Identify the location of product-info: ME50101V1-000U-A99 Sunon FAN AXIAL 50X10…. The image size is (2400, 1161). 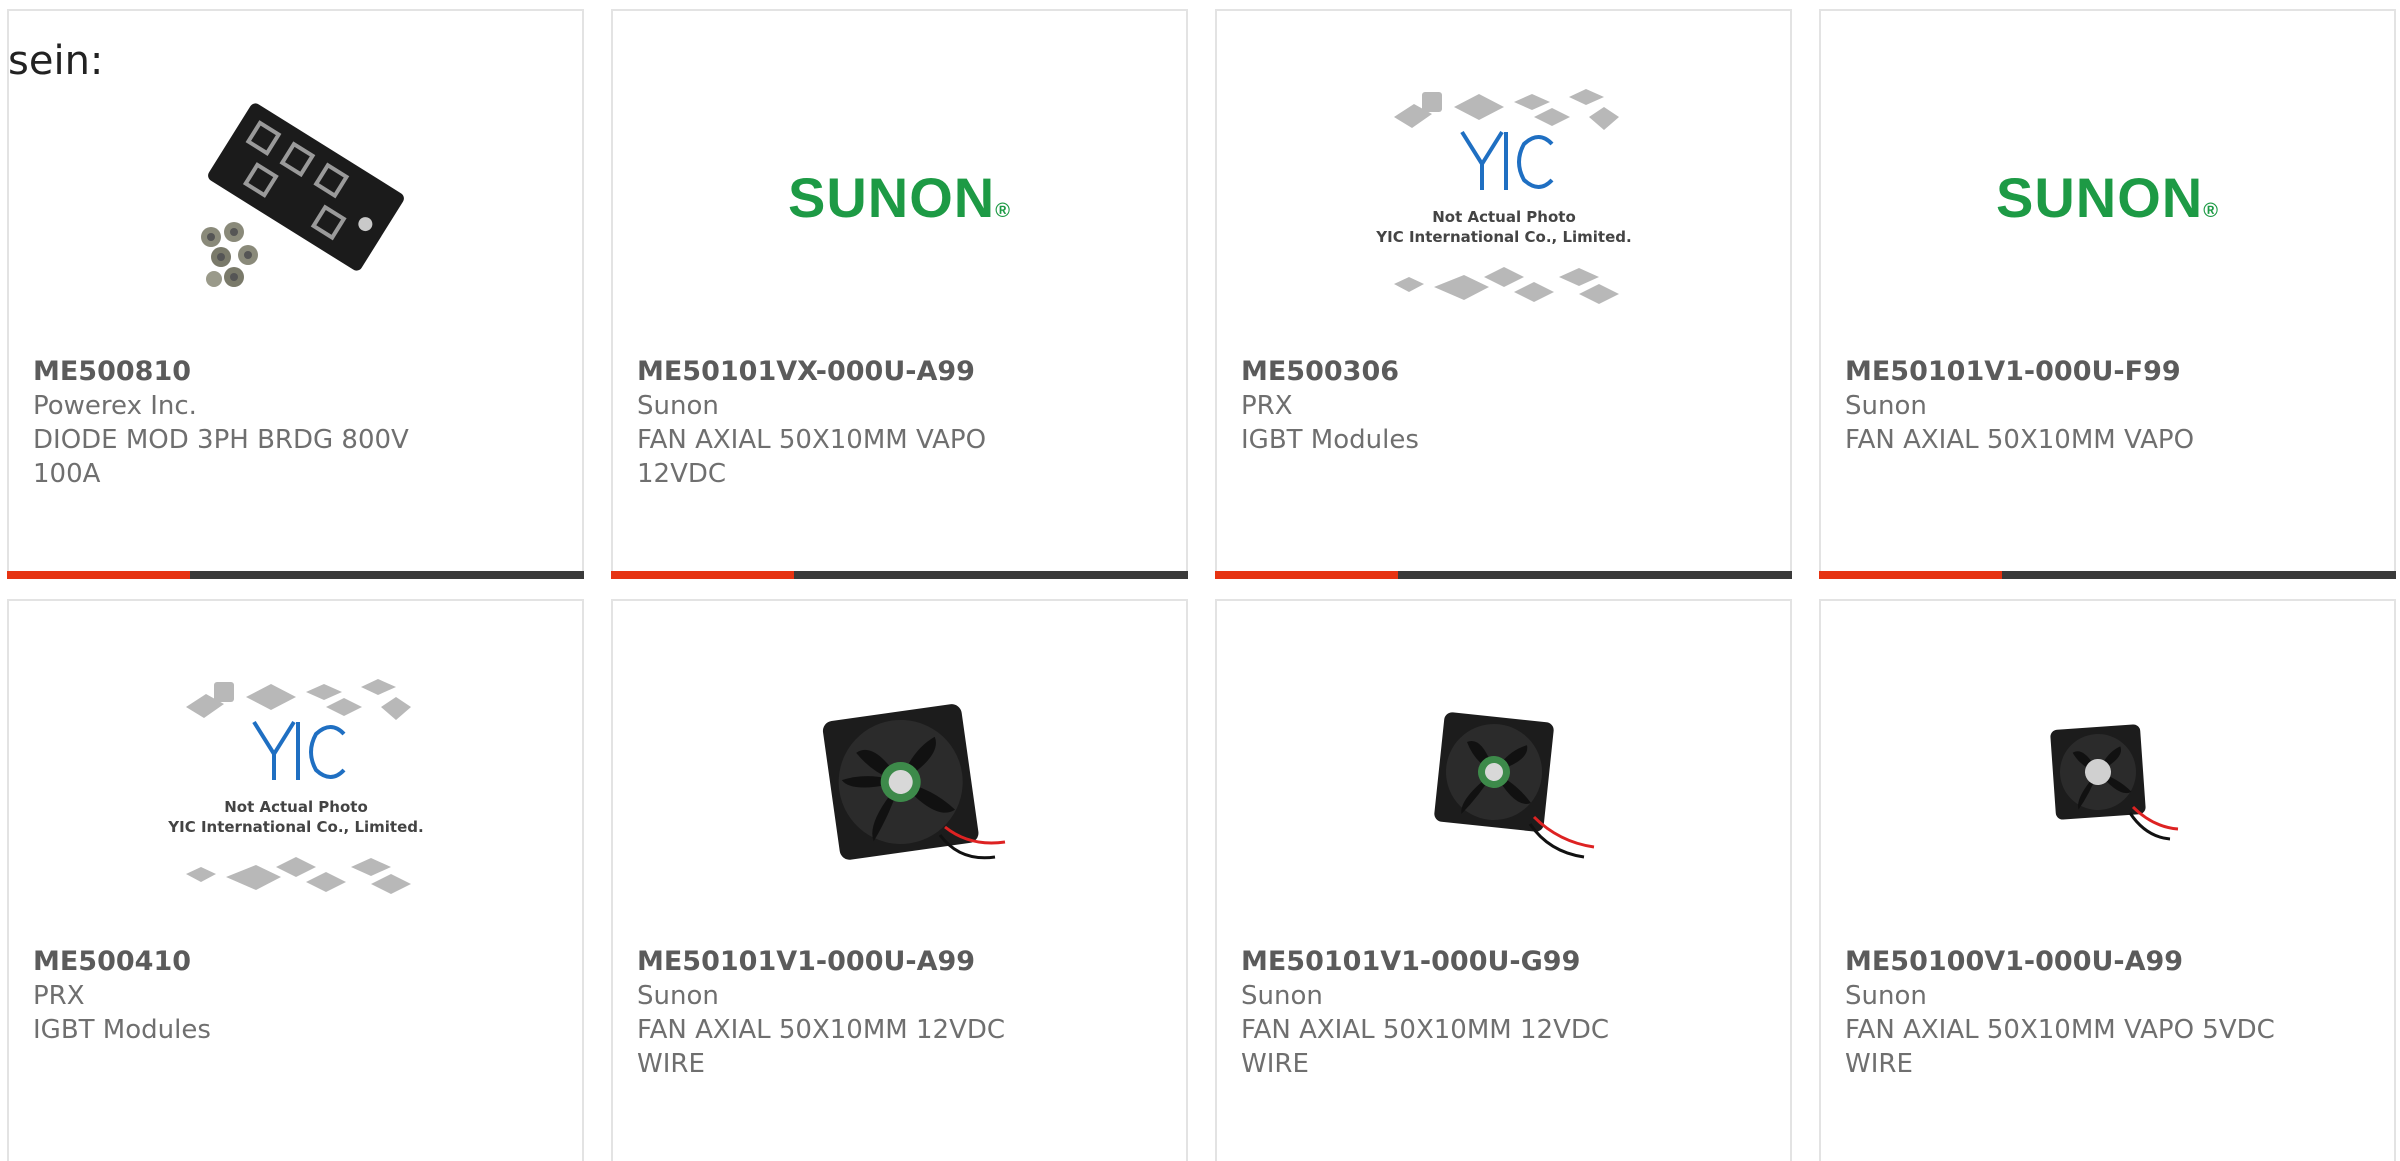
(899, 1013).